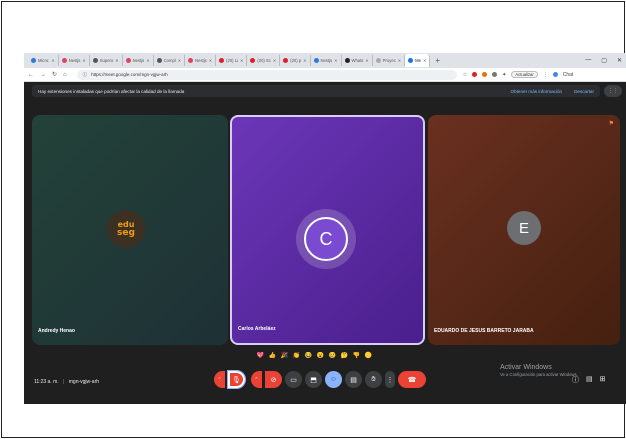 Image resolution: width=626 pixels, height=439 pixels. Describe the element at coordinates (129, 74) in the screenshot. I see `url-text: https://meet.google.com/mgn-vgjw-arh` at that location.